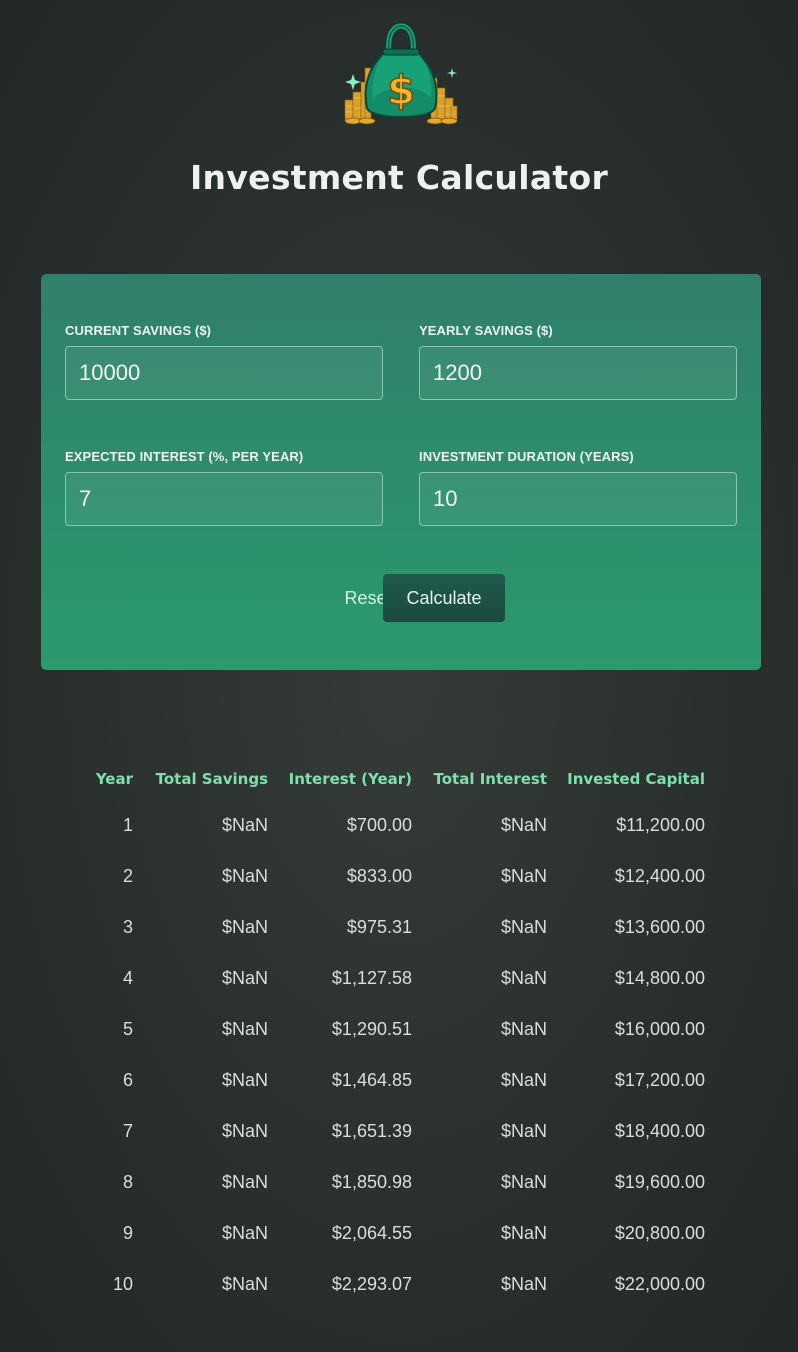 The width and height of the screenshot is (798, 1352). What do you see at coordinates (211, 779) in the screenshot?
I see `column-header-total-savings: Total Savings` at bounding box center [211, 779].